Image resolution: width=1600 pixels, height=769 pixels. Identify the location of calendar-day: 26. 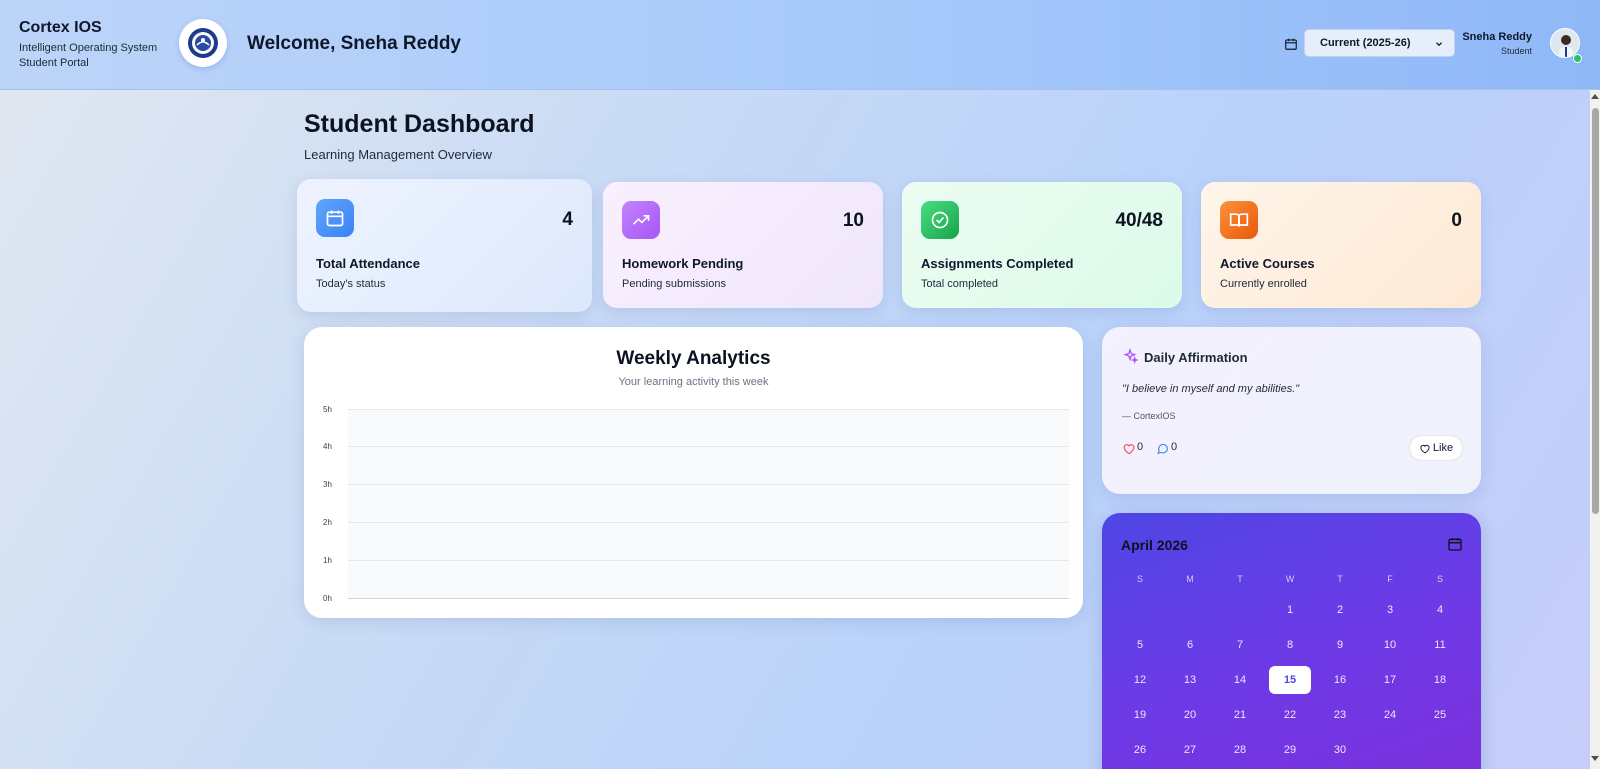
(1140, 750).